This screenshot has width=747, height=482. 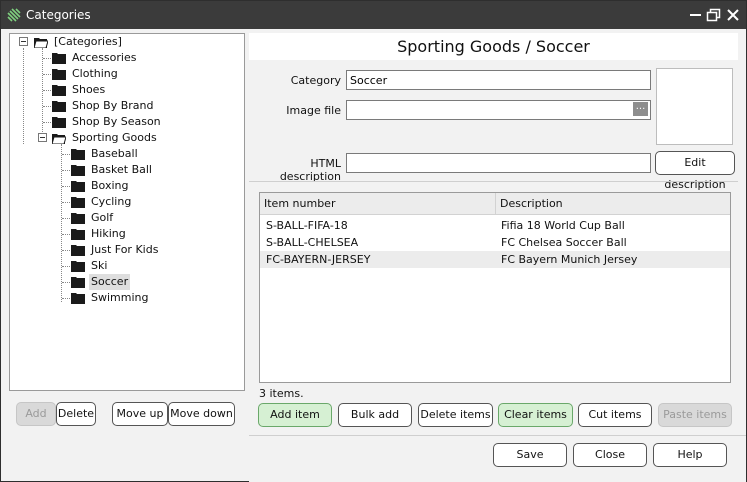 What do you see at coordinates (89, 89) in the screenshot?
I see `tree-item-label: Shoes` at bounding box center [89, 89].